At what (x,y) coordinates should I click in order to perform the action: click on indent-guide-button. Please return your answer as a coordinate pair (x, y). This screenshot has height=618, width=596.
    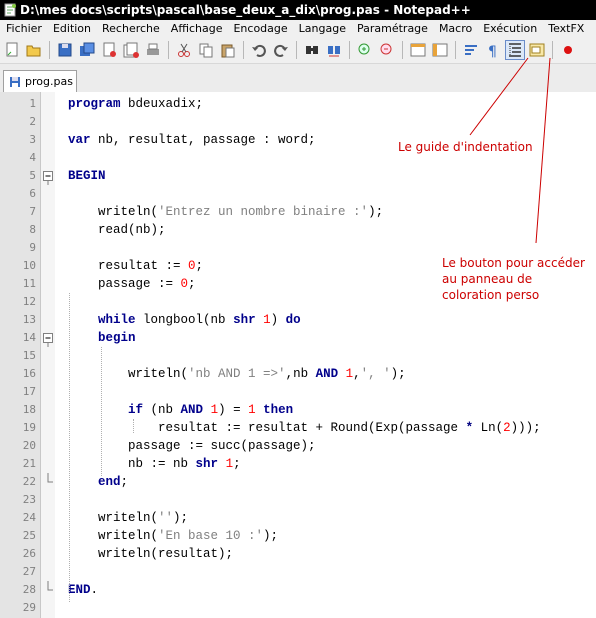
    Looking at the image, I should click on (515, 50).